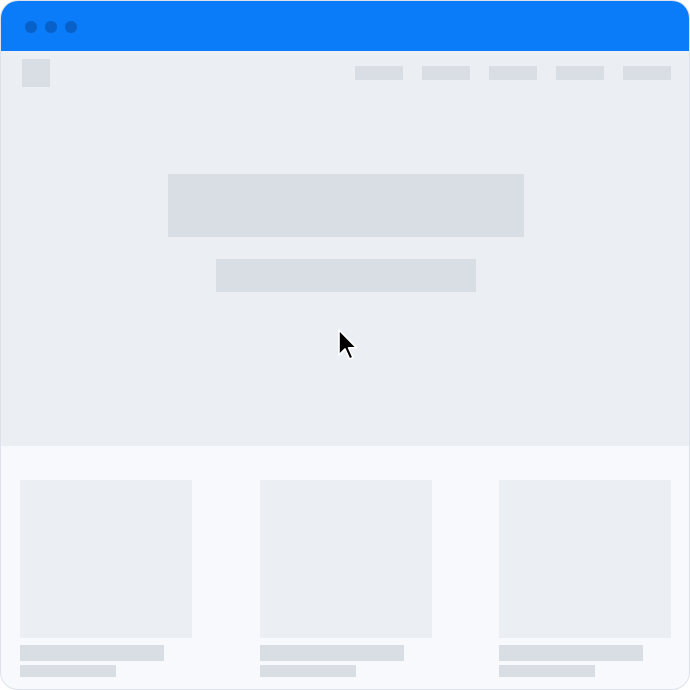 Image resolution: width=690 pixels, height=690 pixels. I want to click on hero-title-placeholder, so click(346, 205).